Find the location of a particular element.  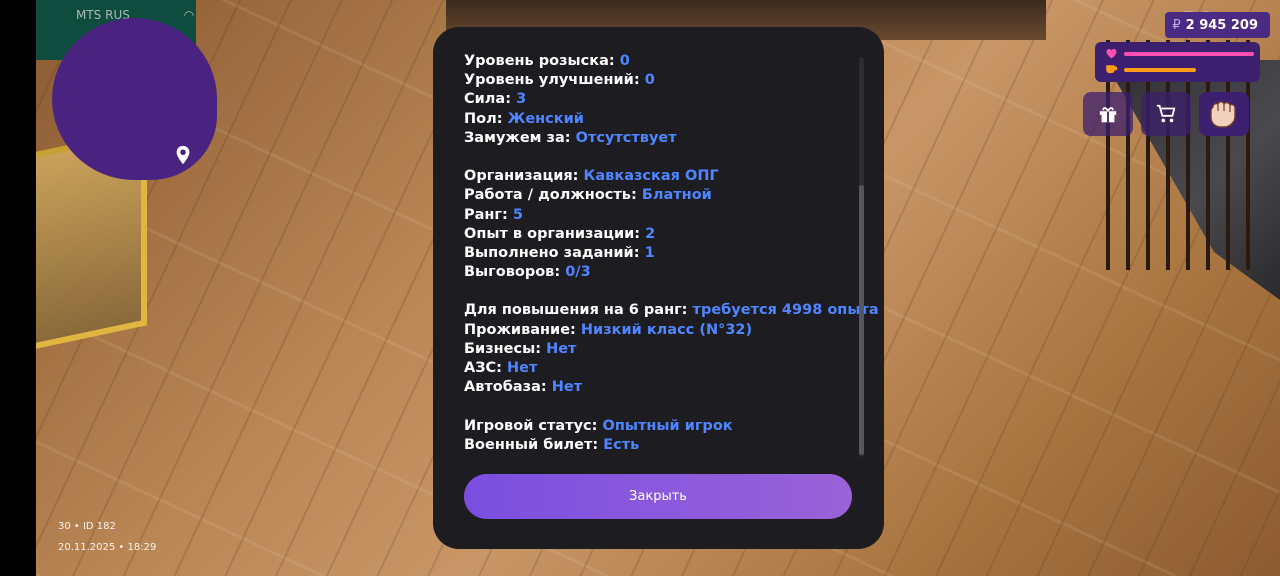

stat-label: Игровой статус: is located at coordinates (531, 425).